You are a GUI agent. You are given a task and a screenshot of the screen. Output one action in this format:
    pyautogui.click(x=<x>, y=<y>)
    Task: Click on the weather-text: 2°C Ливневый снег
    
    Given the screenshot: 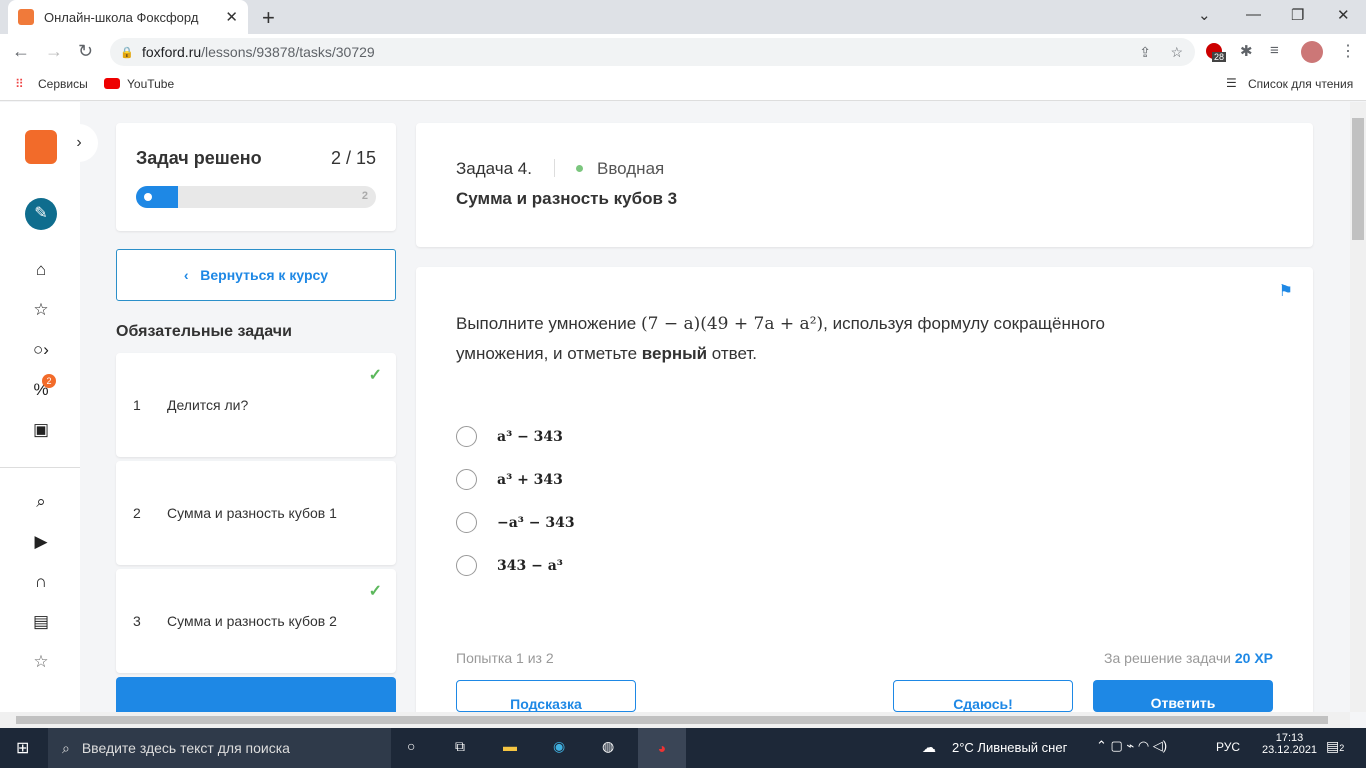 What is the action you would take?
    pyautogui.click(x=1009, y=747)
    